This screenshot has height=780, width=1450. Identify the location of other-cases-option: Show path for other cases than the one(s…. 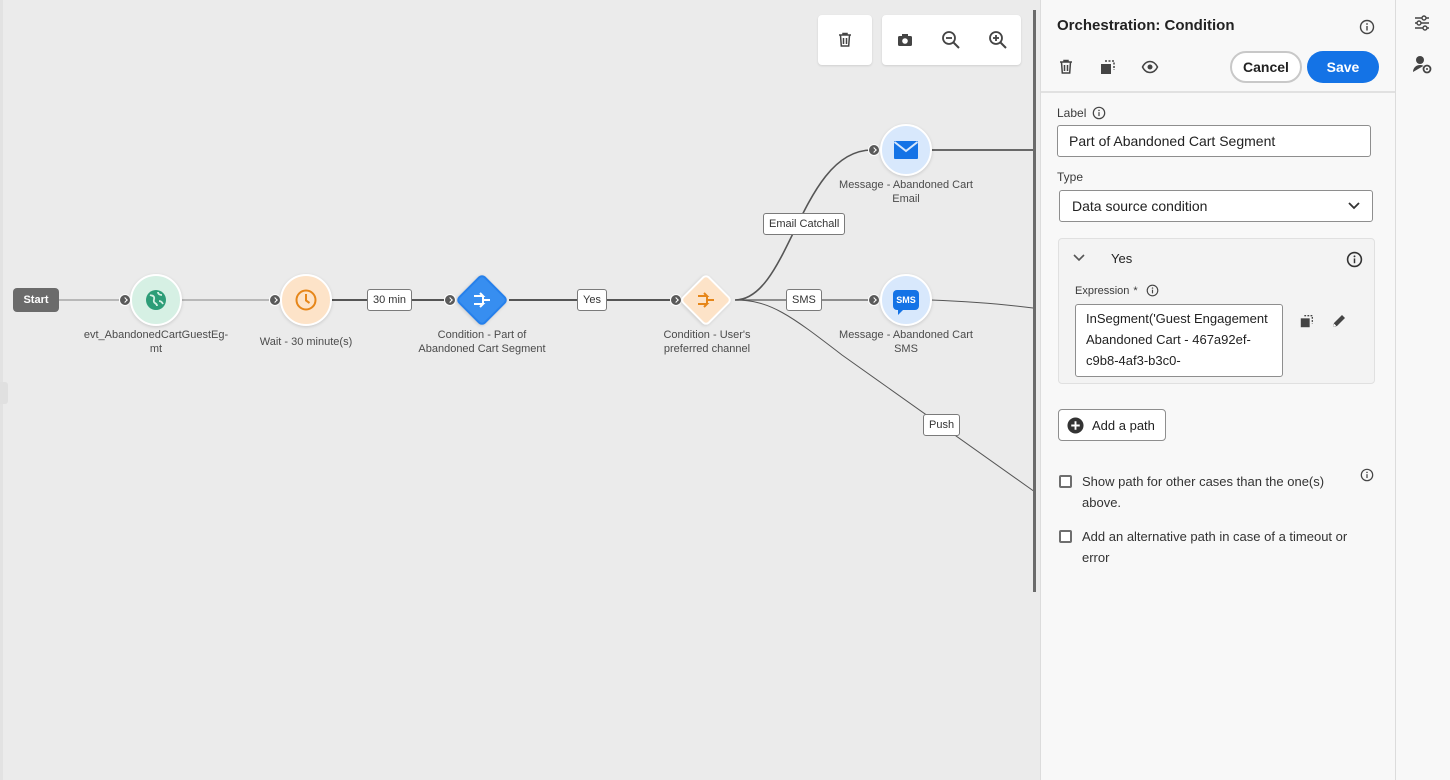
(1194, 492).